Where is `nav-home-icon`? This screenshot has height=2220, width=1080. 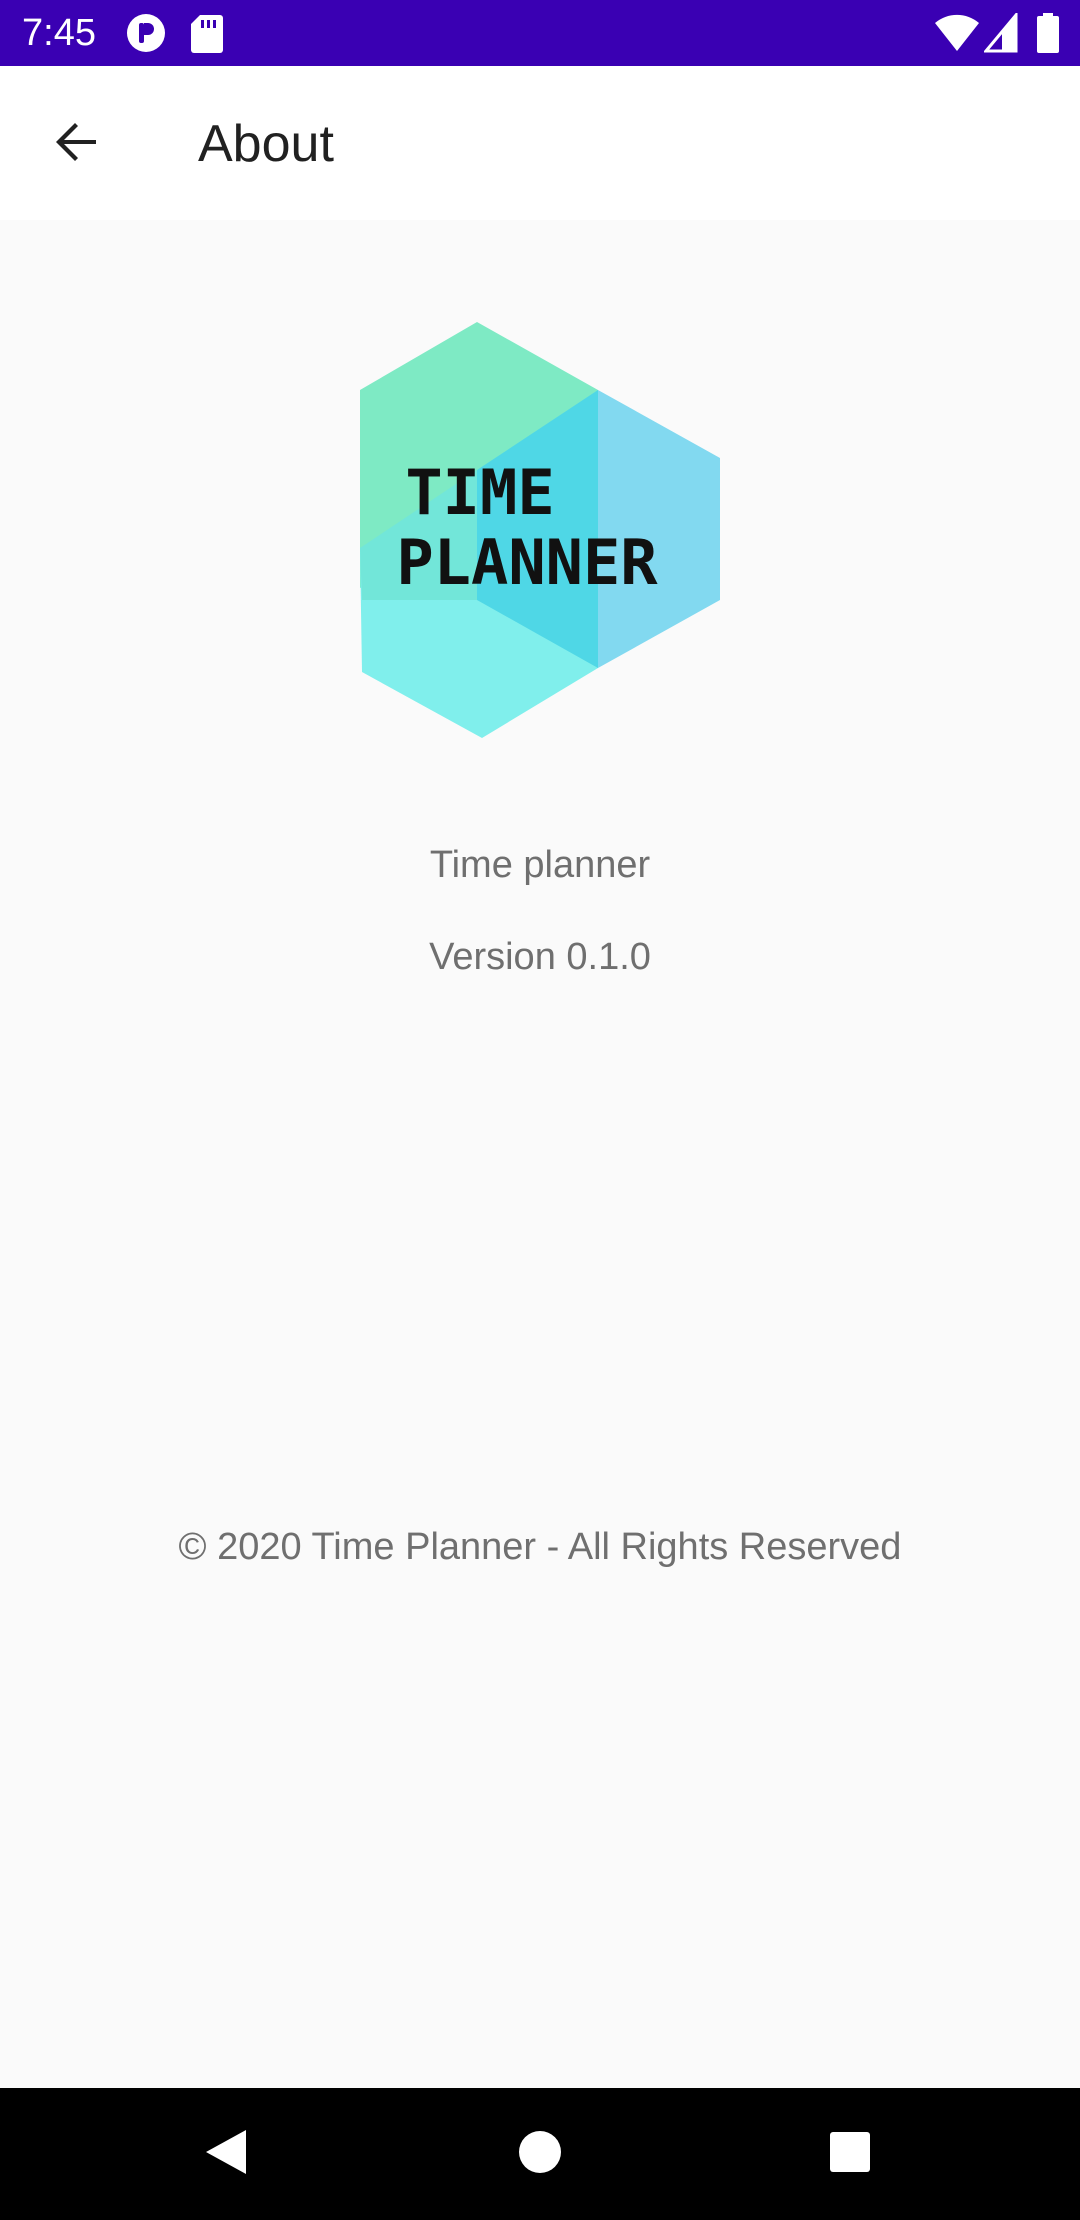 nav-home-icon is located at coordinates (540, 2154).